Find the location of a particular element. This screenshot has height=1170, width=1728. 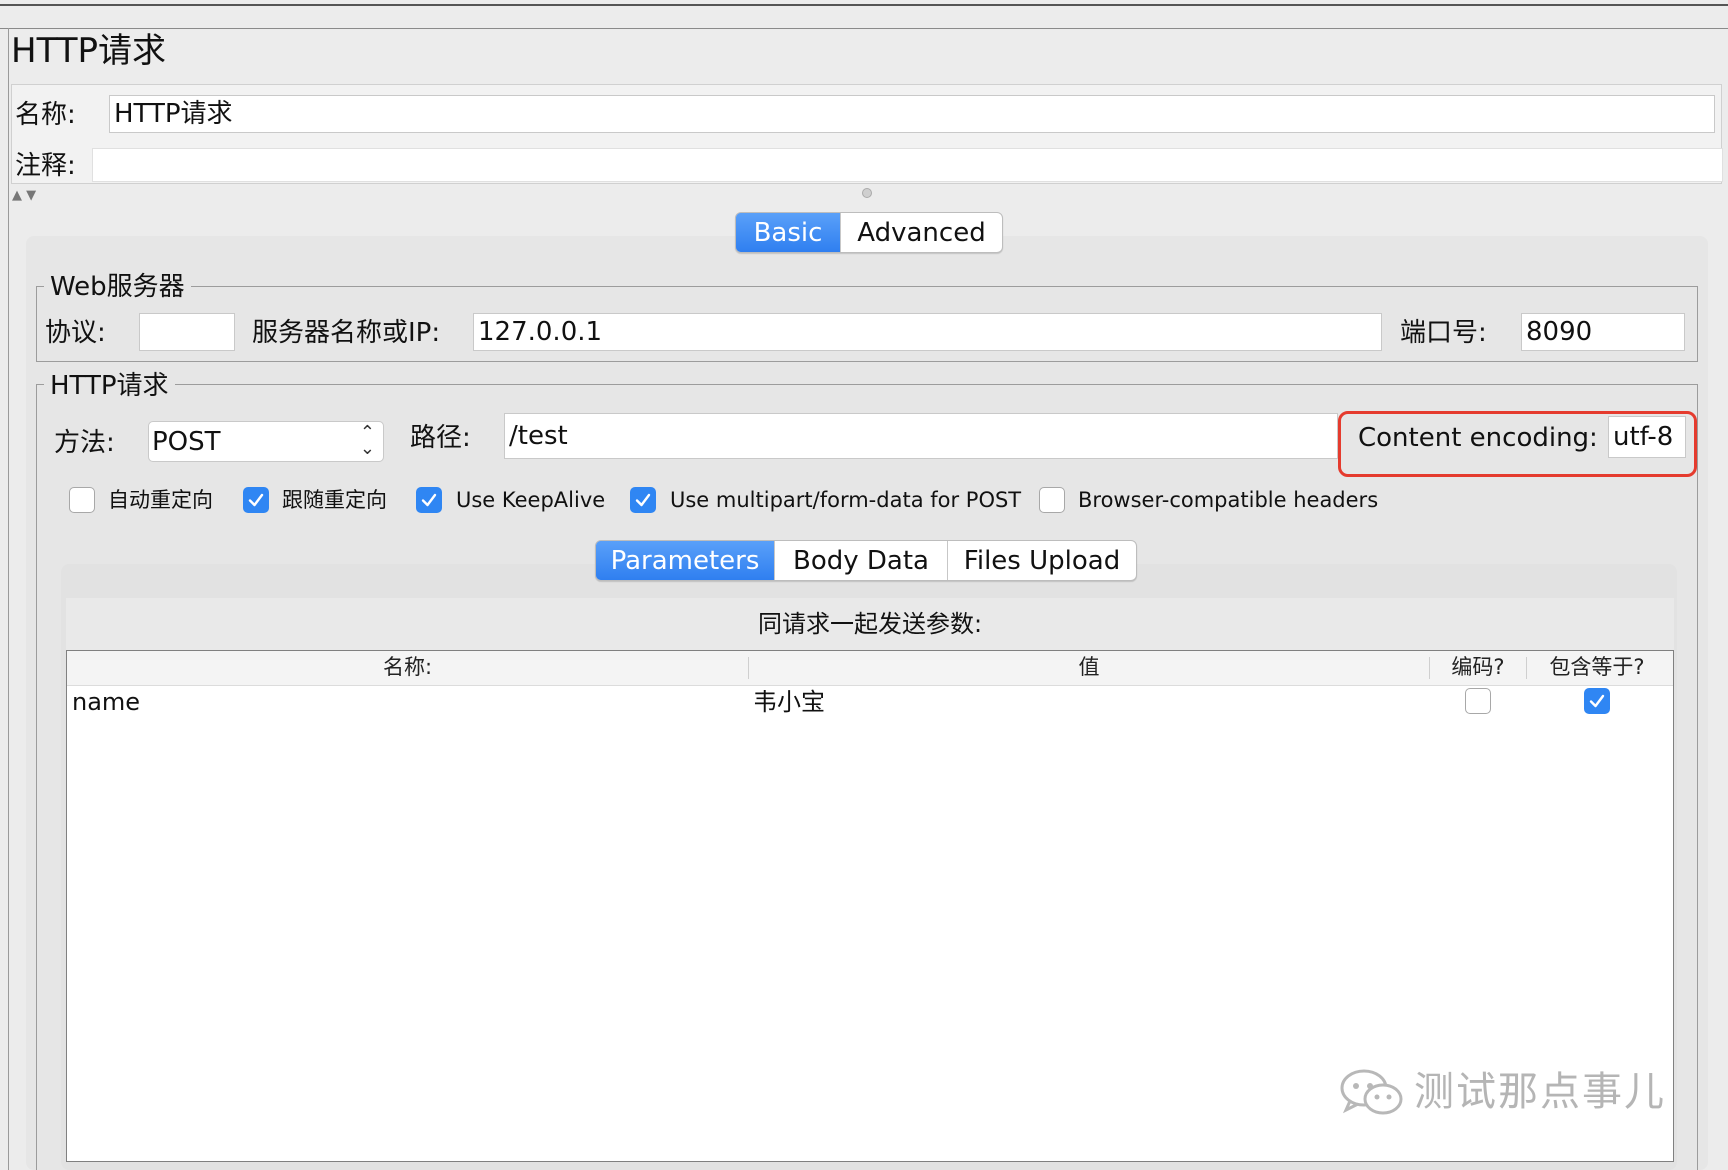

auto-redirect-checkbox is located at coordinates (82, 500).